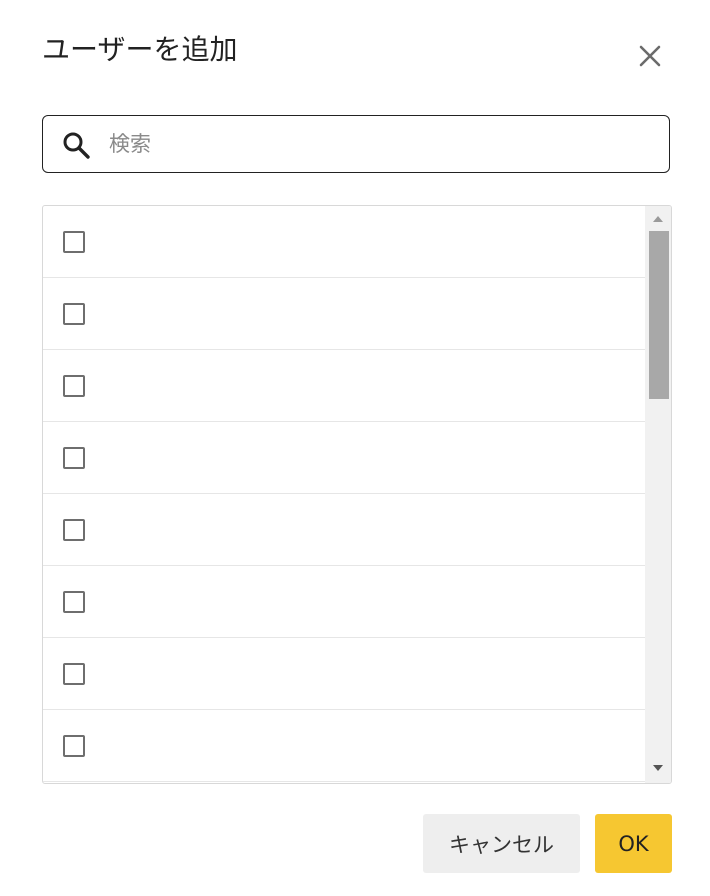  I want to click on search-icon, so click(76, 145).